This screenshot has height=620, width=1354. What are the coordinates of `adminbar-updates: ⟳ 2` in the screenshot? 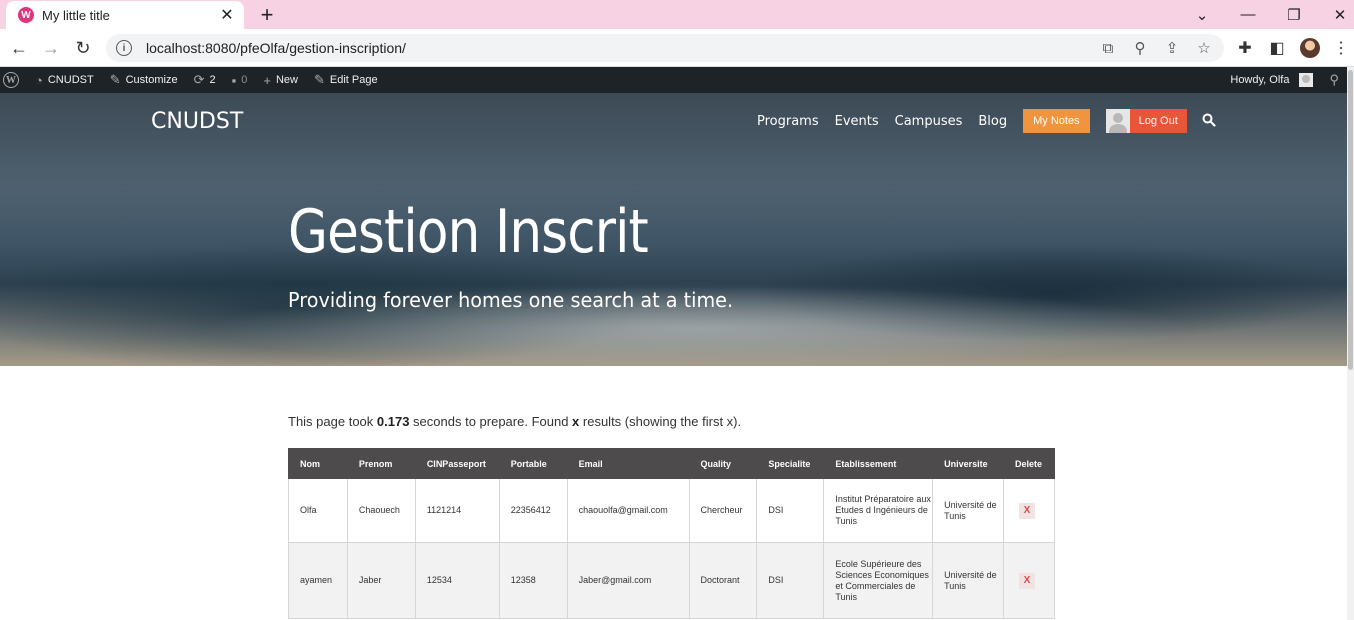 It's located at (205, 80).